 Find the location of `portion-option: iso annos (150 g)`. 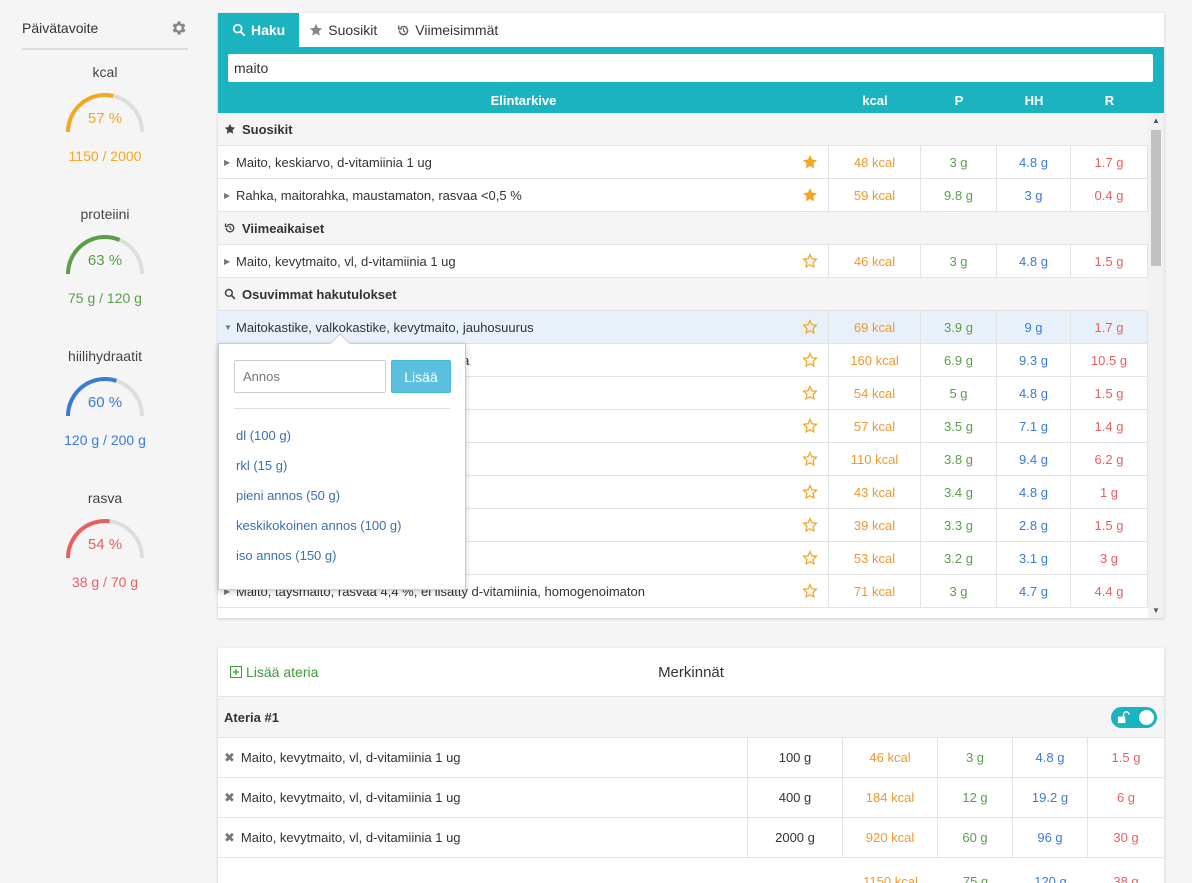

portion-option: iso annos (150 g) is located at coordinates (319, 563).